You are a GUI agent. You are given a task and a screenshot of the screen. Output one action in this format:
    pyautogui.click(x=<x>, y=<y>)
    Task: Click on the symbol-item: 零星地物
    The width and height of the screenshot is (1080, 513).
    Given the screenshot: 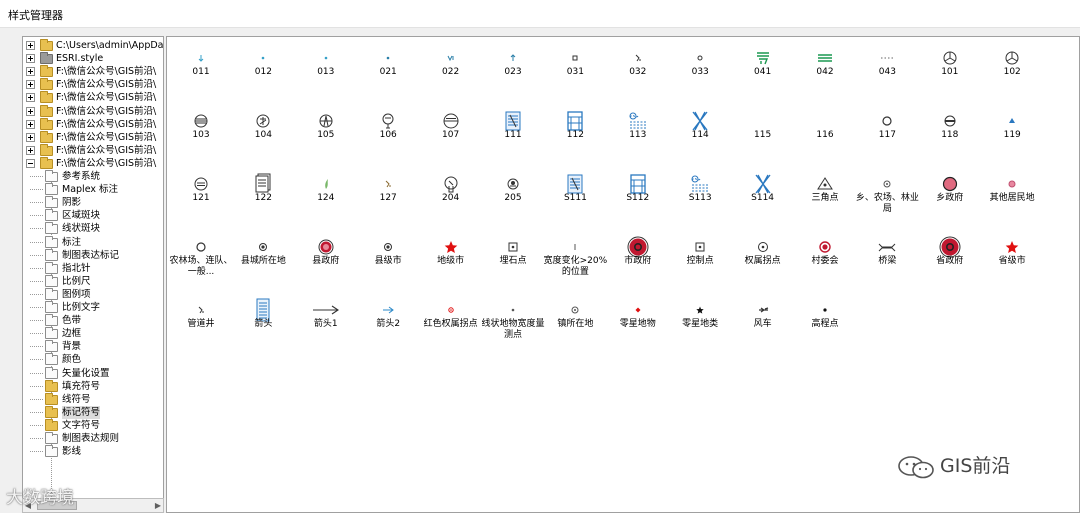 What is the action you would take?
    pyautogui.click(x=638, y=322)
    